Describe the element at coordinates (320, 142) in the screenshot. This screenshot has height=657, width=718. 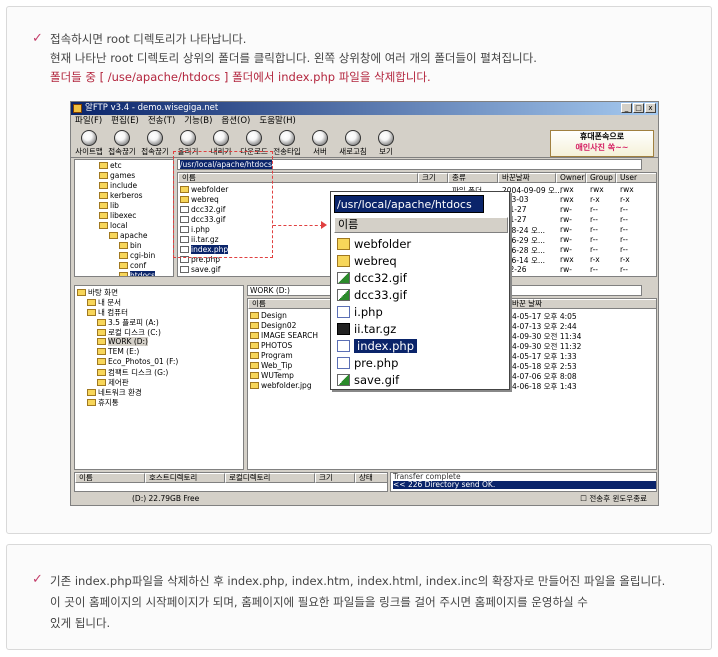
I see `tool-server: 서버` at that location.